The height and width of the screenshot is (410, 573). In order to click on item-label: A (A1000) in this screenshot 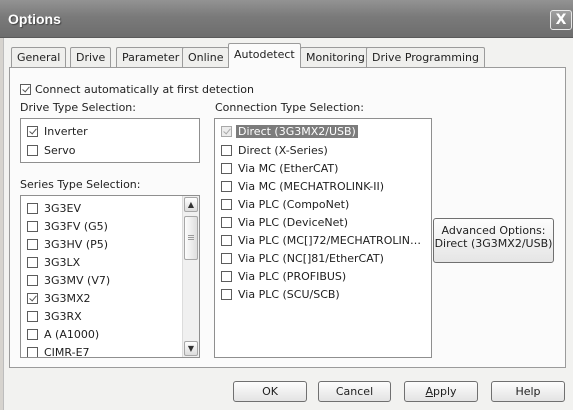, I will do `click(72, 334)`.